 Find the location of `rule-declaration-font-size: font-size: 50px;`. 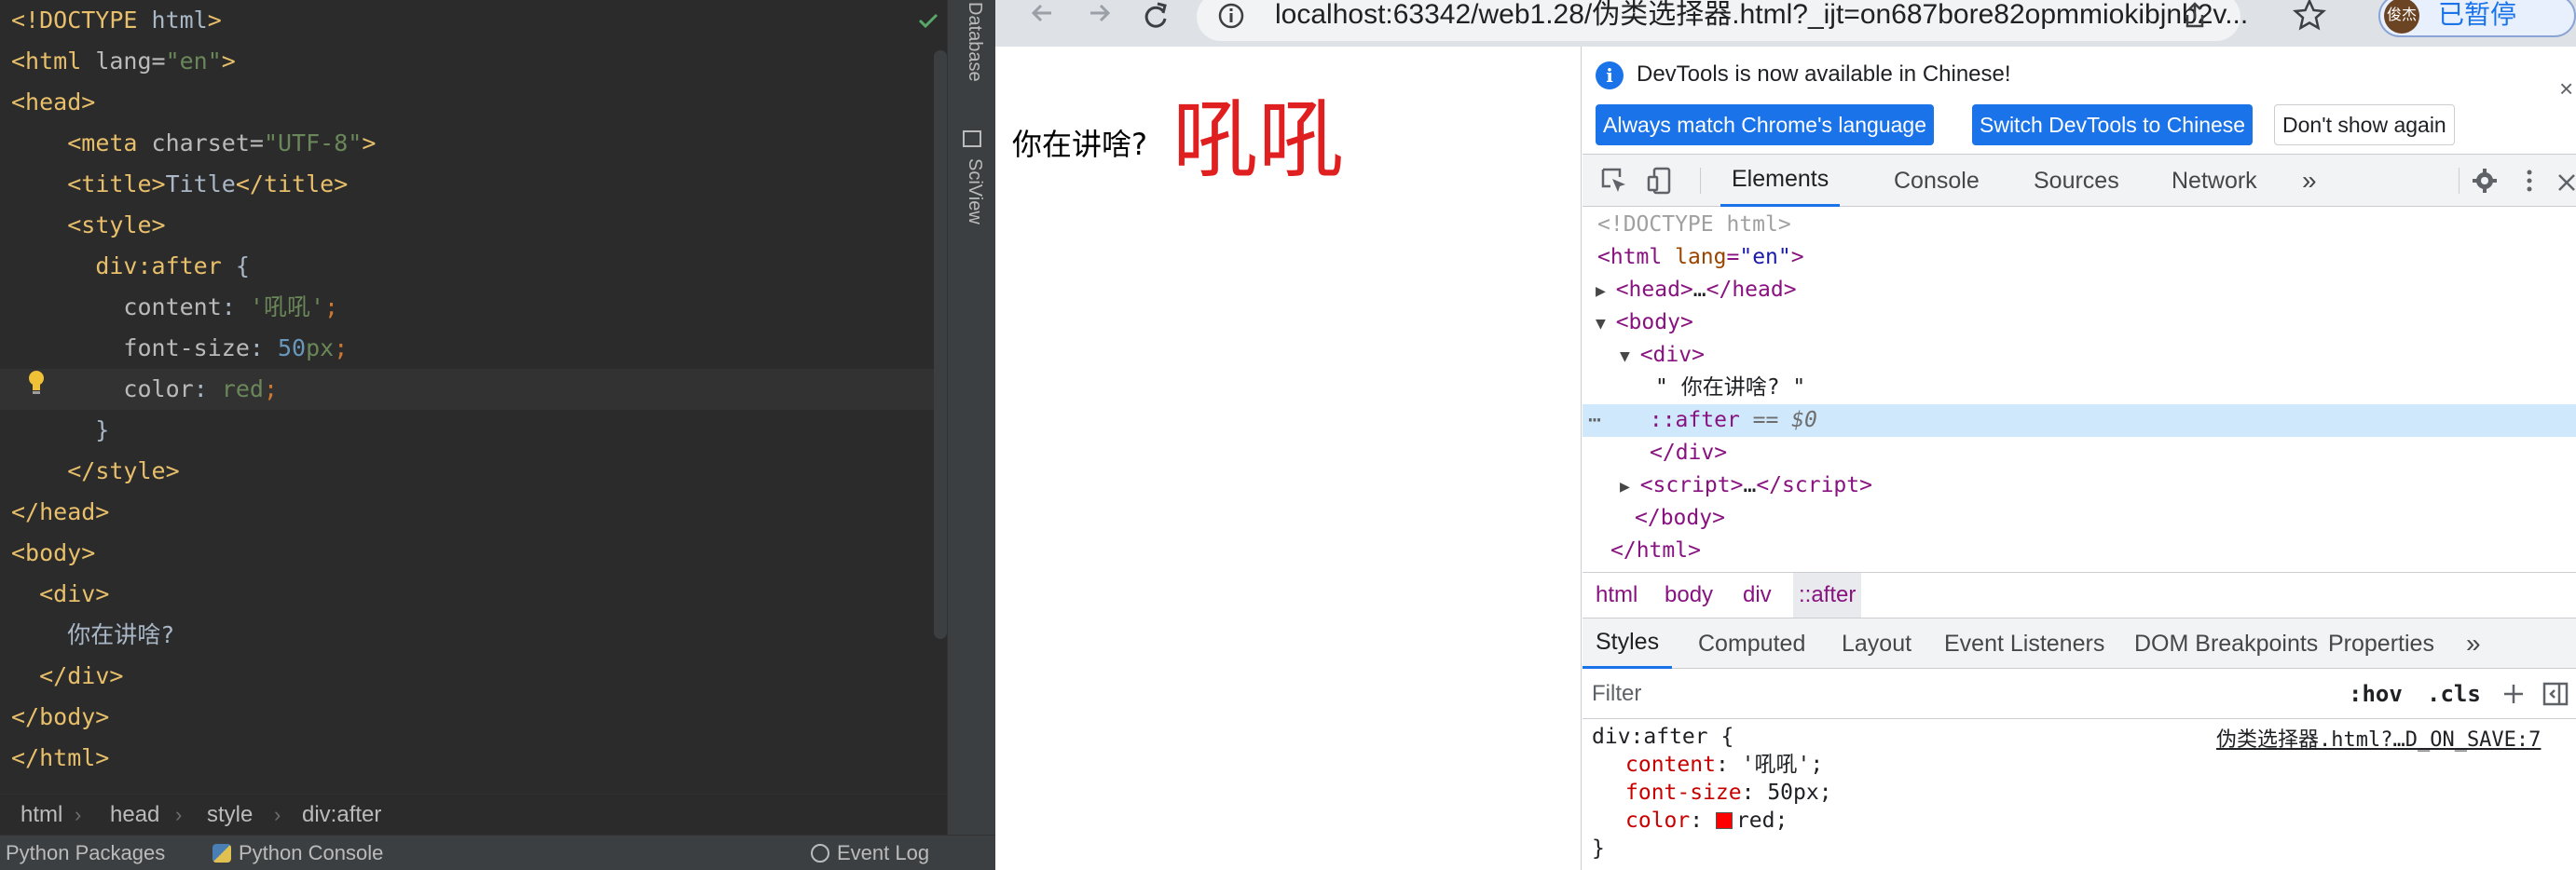

rule-declaration-font-size: font-size: 50px; is located at coordinates (1728, 793).